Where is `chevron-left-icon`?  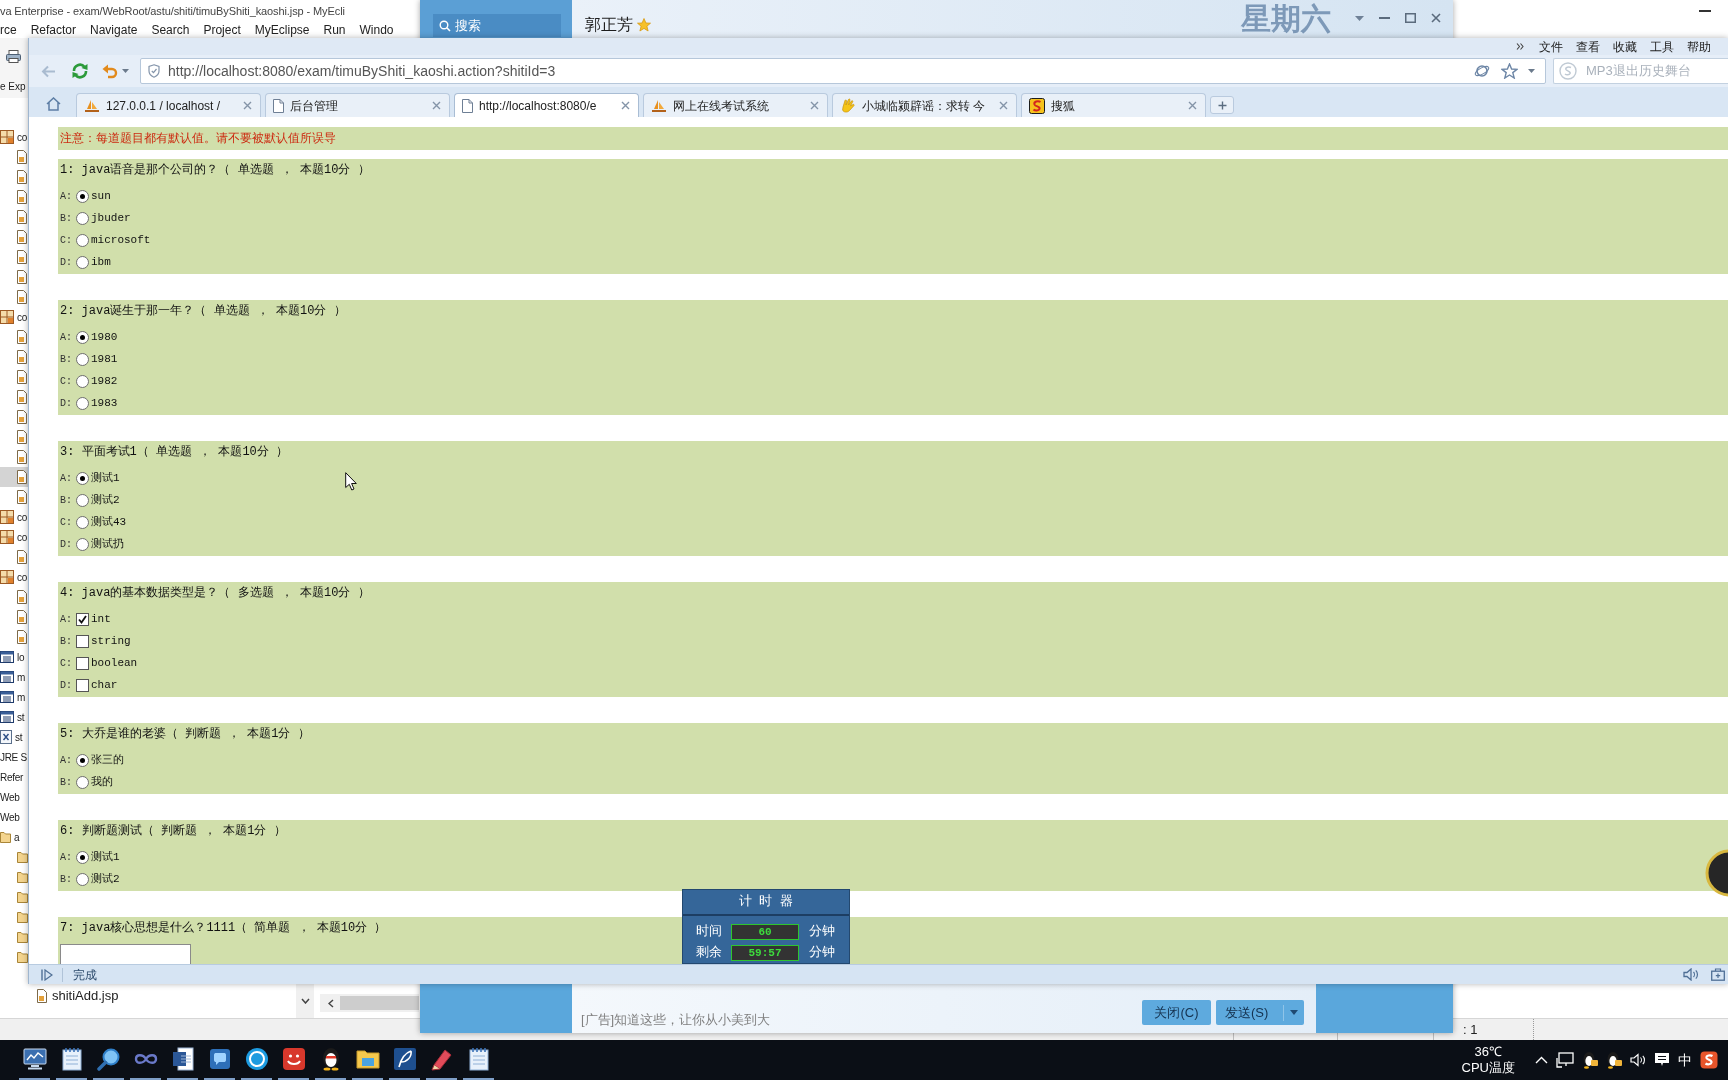
chevron-left-icon is located at coordinates (331, 1003).